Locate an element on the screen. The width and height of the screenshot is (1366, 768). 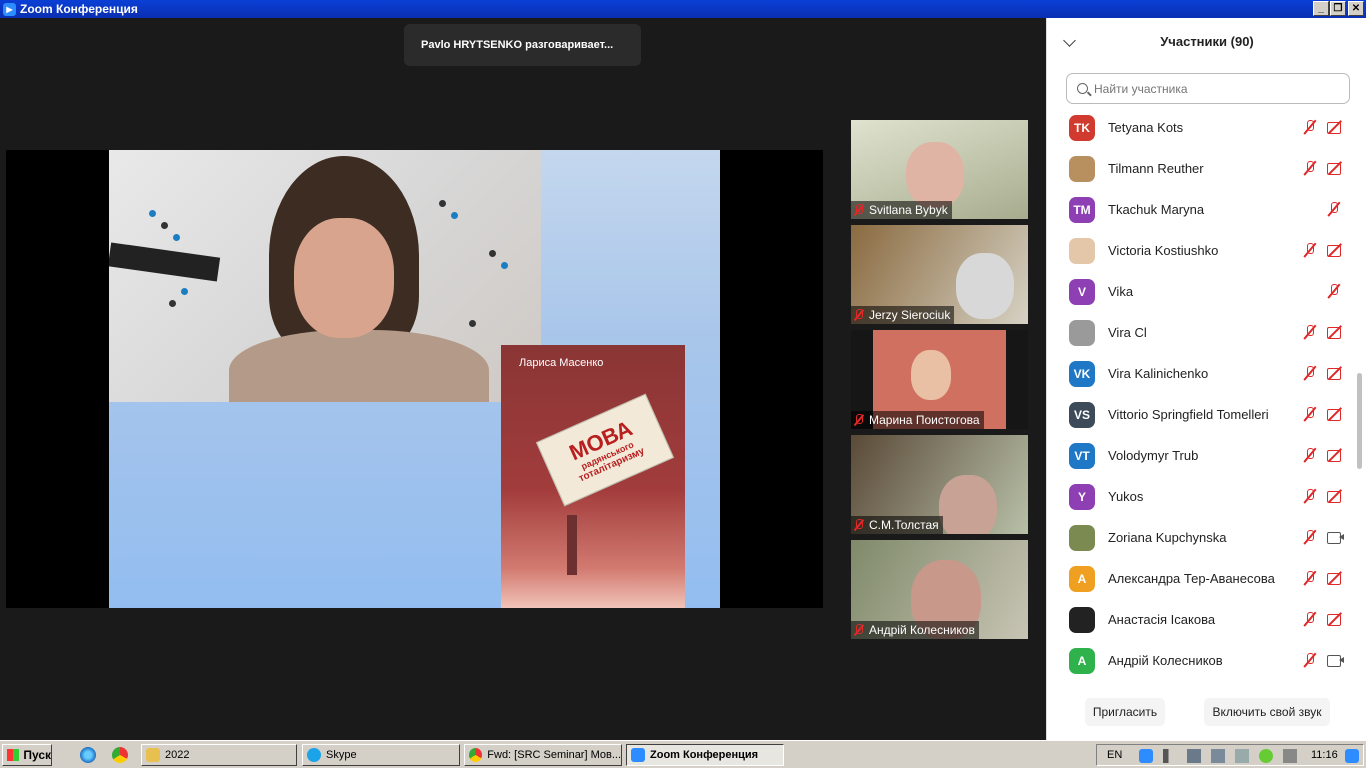
language-indicator: EN is located at coordinates (1114, 755).